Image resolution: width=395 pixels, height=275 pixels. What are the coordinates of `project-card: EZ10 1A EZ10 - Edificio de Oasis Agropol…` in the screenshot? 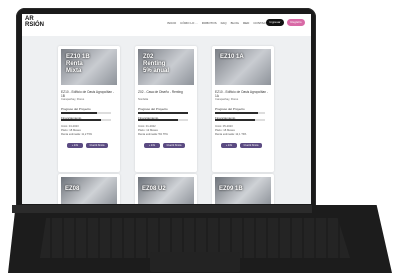 It's located at (243, 109).